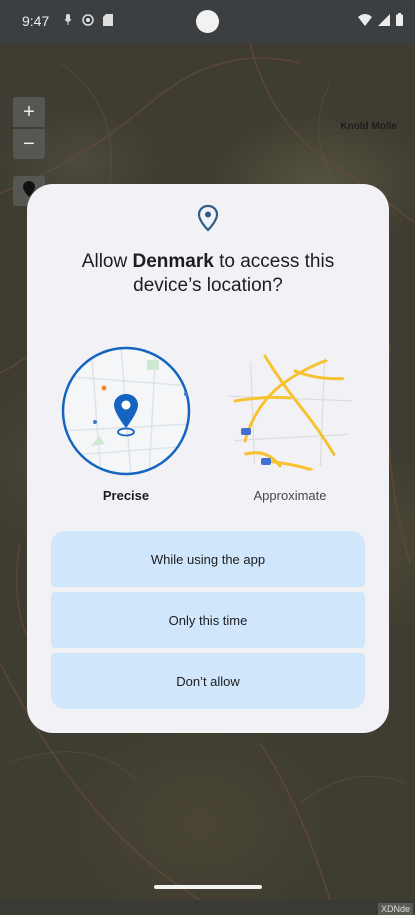 This screenshot has height=915, width=415. Describe the element at coordinates (108, 19) in the screenshot. I see `sim-card-icon` at that location.